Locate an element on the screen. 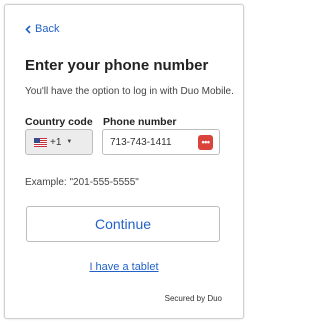 The width and height of the screenshot is (320, 323). phone-number-label: Phone number is located at coordinates (140, 122).